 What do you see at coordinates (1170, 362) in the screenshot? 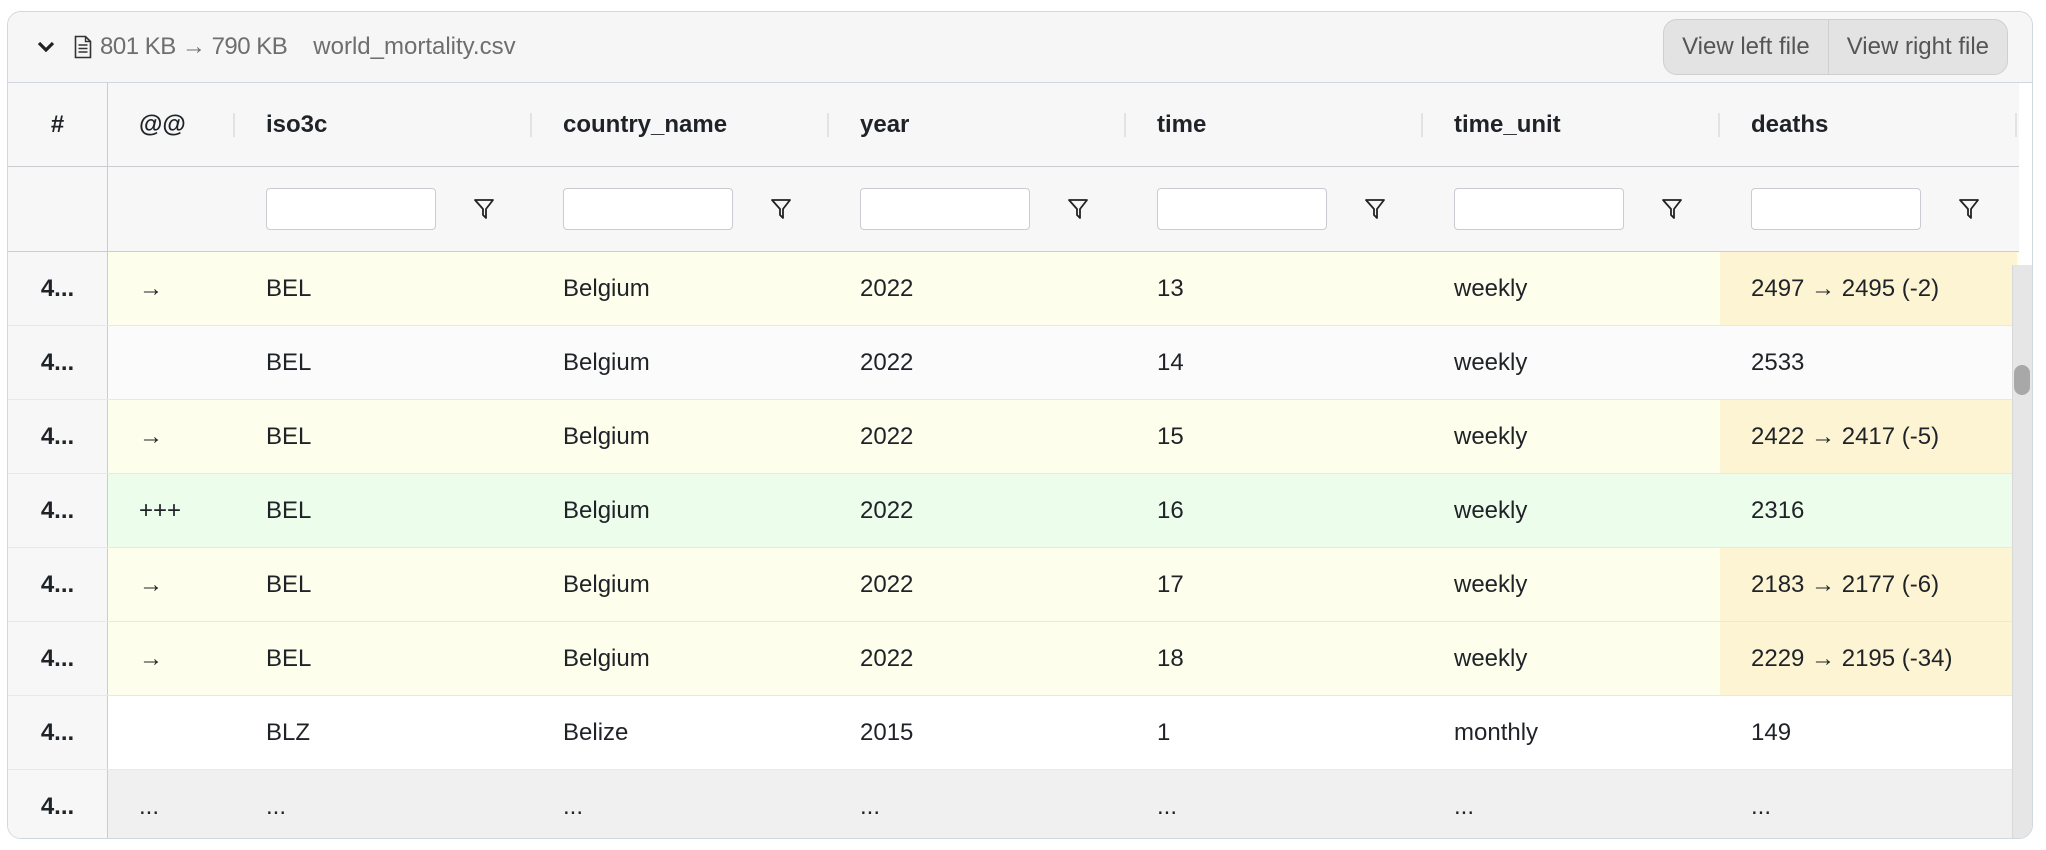
I see `cell-time: 14` at bounding box center [1170, 362].